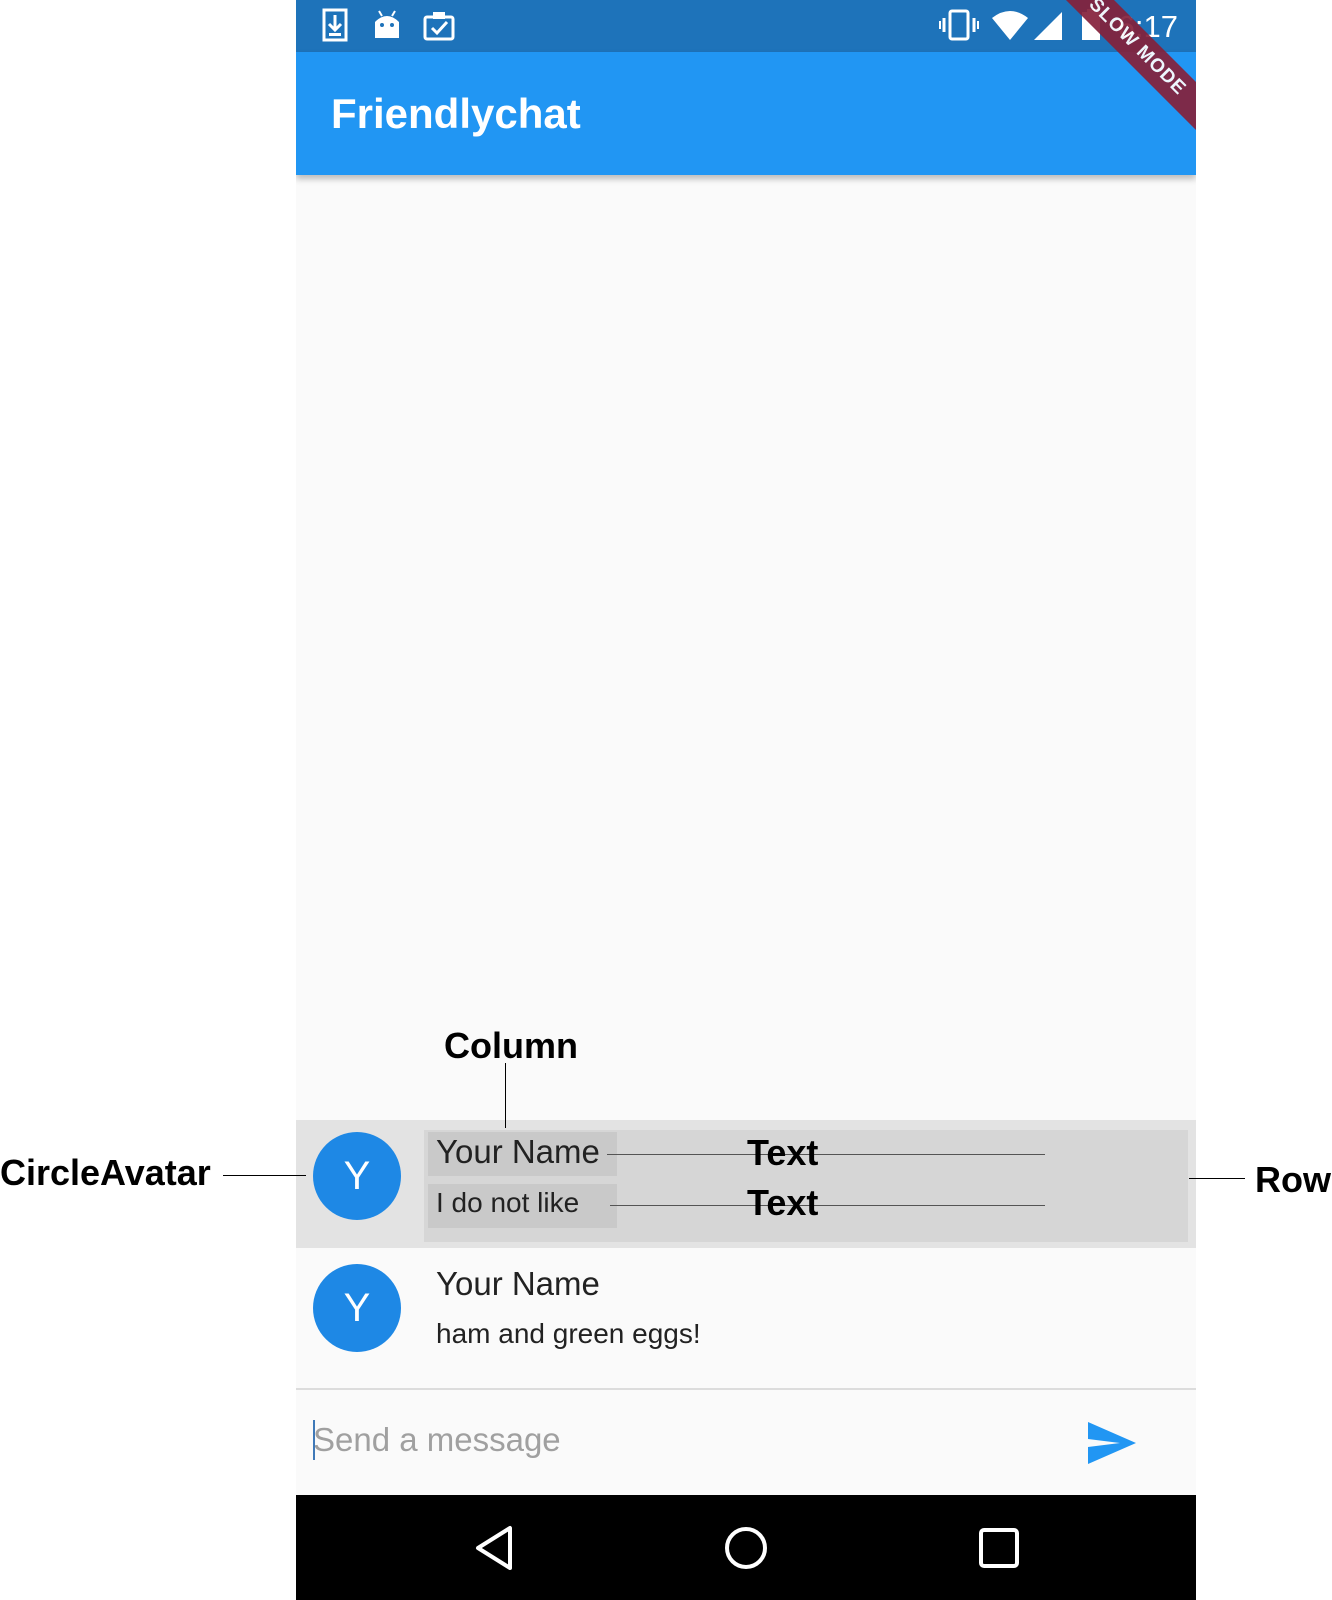  What do you see at coordinates (1112, 1443) in the screenshot?
I see `send-icon` at bounding box center [1112, 1443].